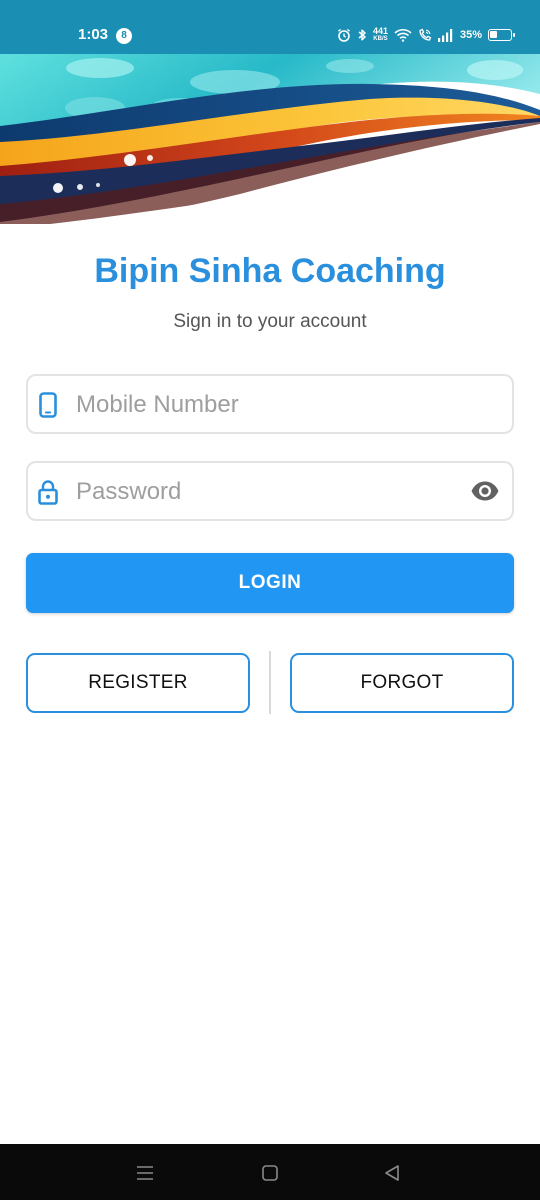 The width and height of the screenshot is (540, 1200). What do you see at coordinates (48, 492) in the screenshot?
I see `lock-icon` at bounding box center [48, 492].